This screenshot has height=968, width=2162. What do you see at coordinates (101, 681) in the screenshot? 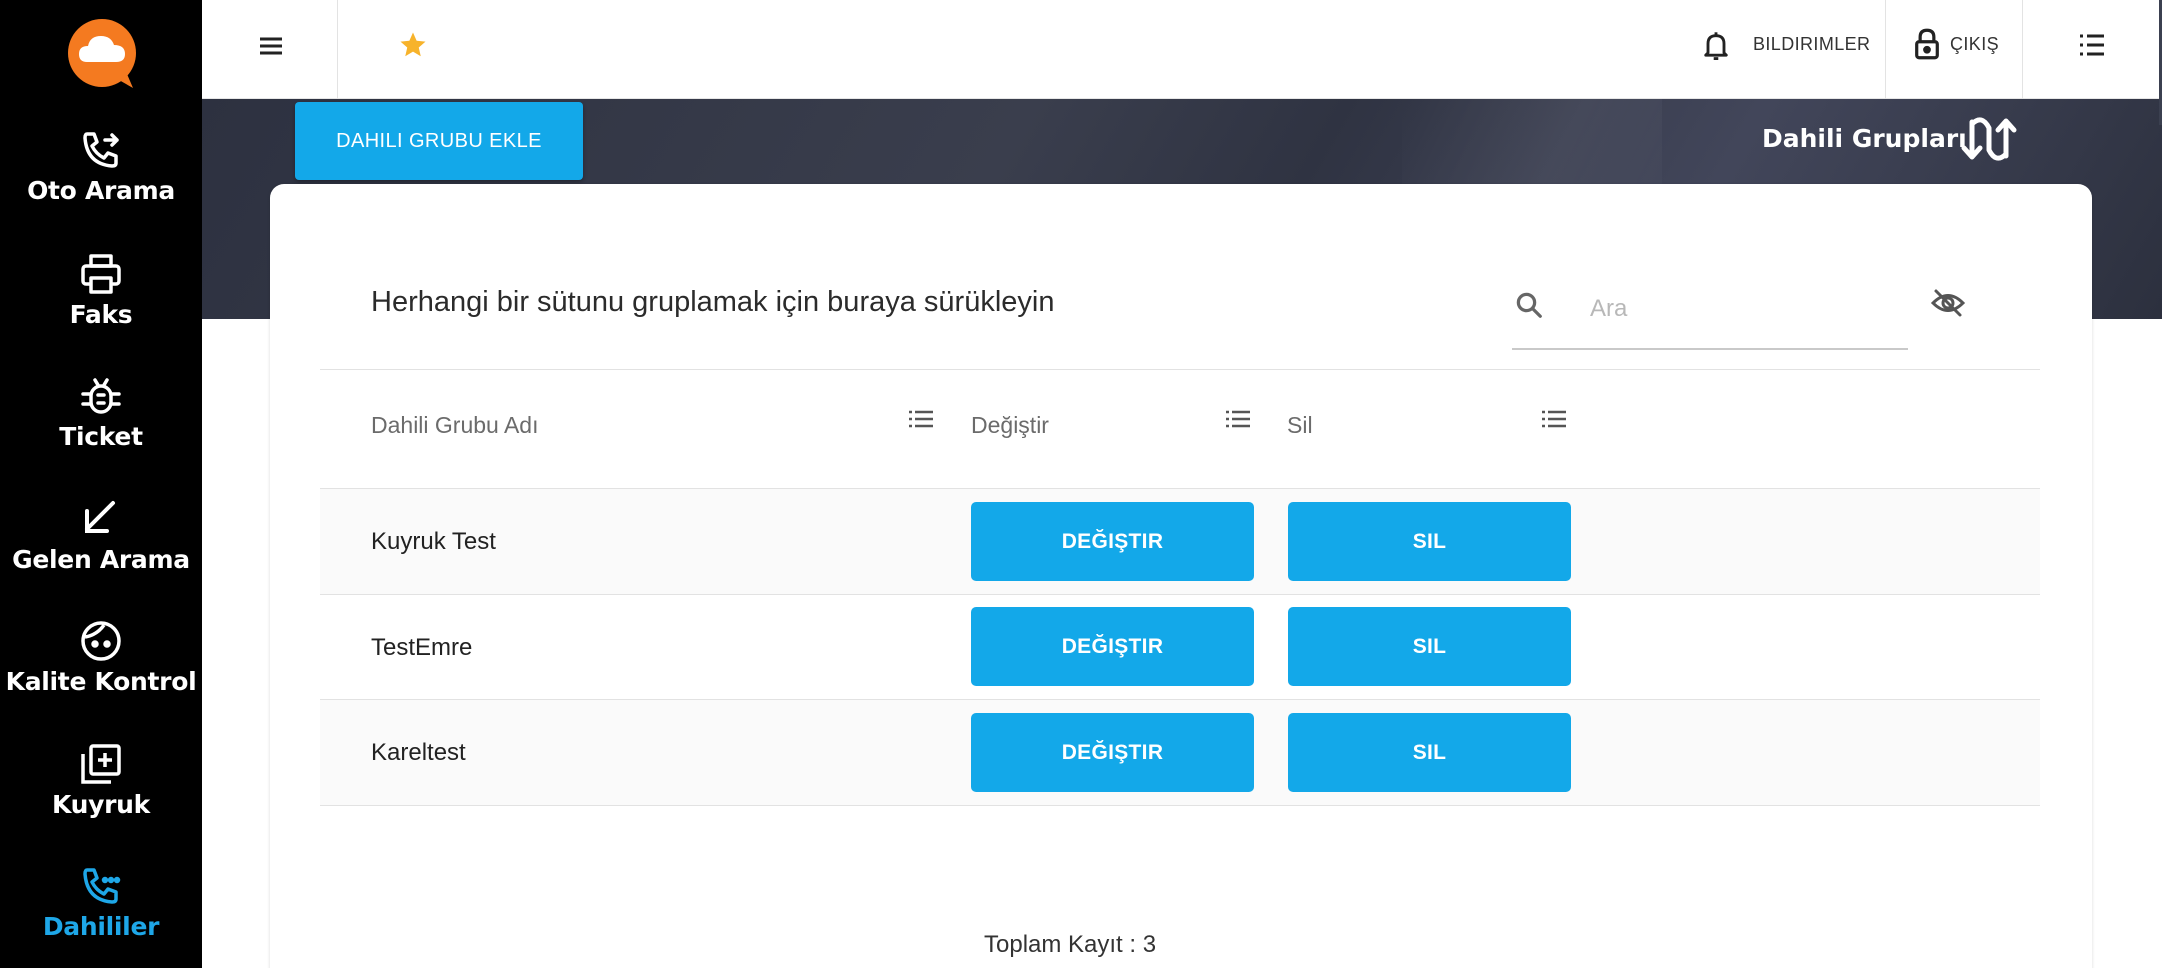
I see `sidebar-item-label: Kalite Kontrol` at bounding box center [101, 681].